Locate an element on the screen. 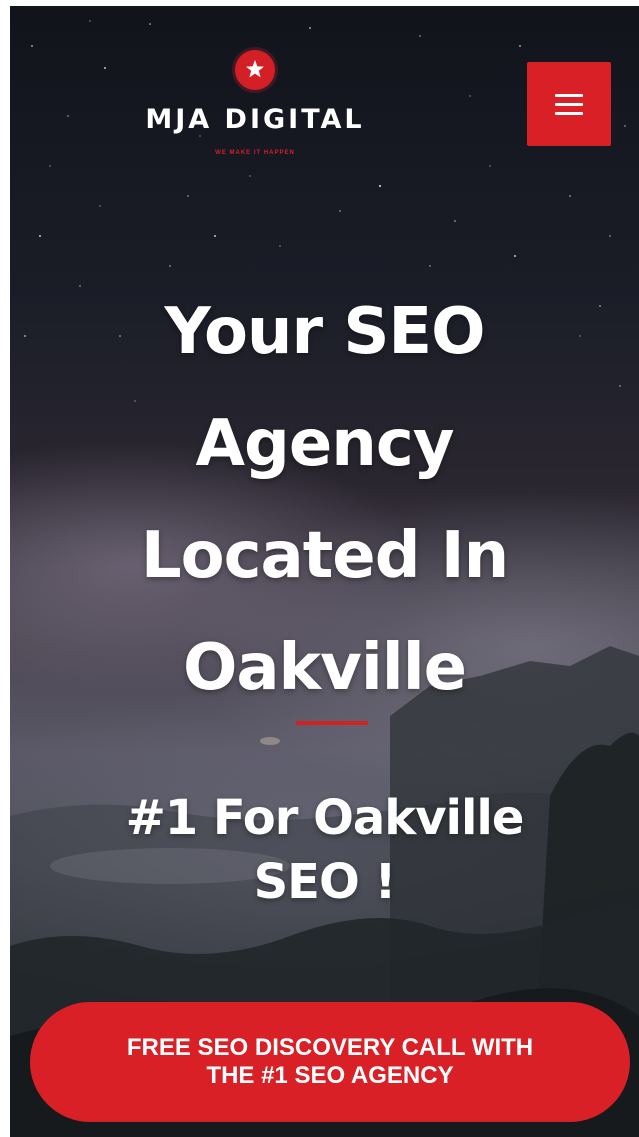 The image size is (639, 1137). menu-button is located at coordinates (569, 104).